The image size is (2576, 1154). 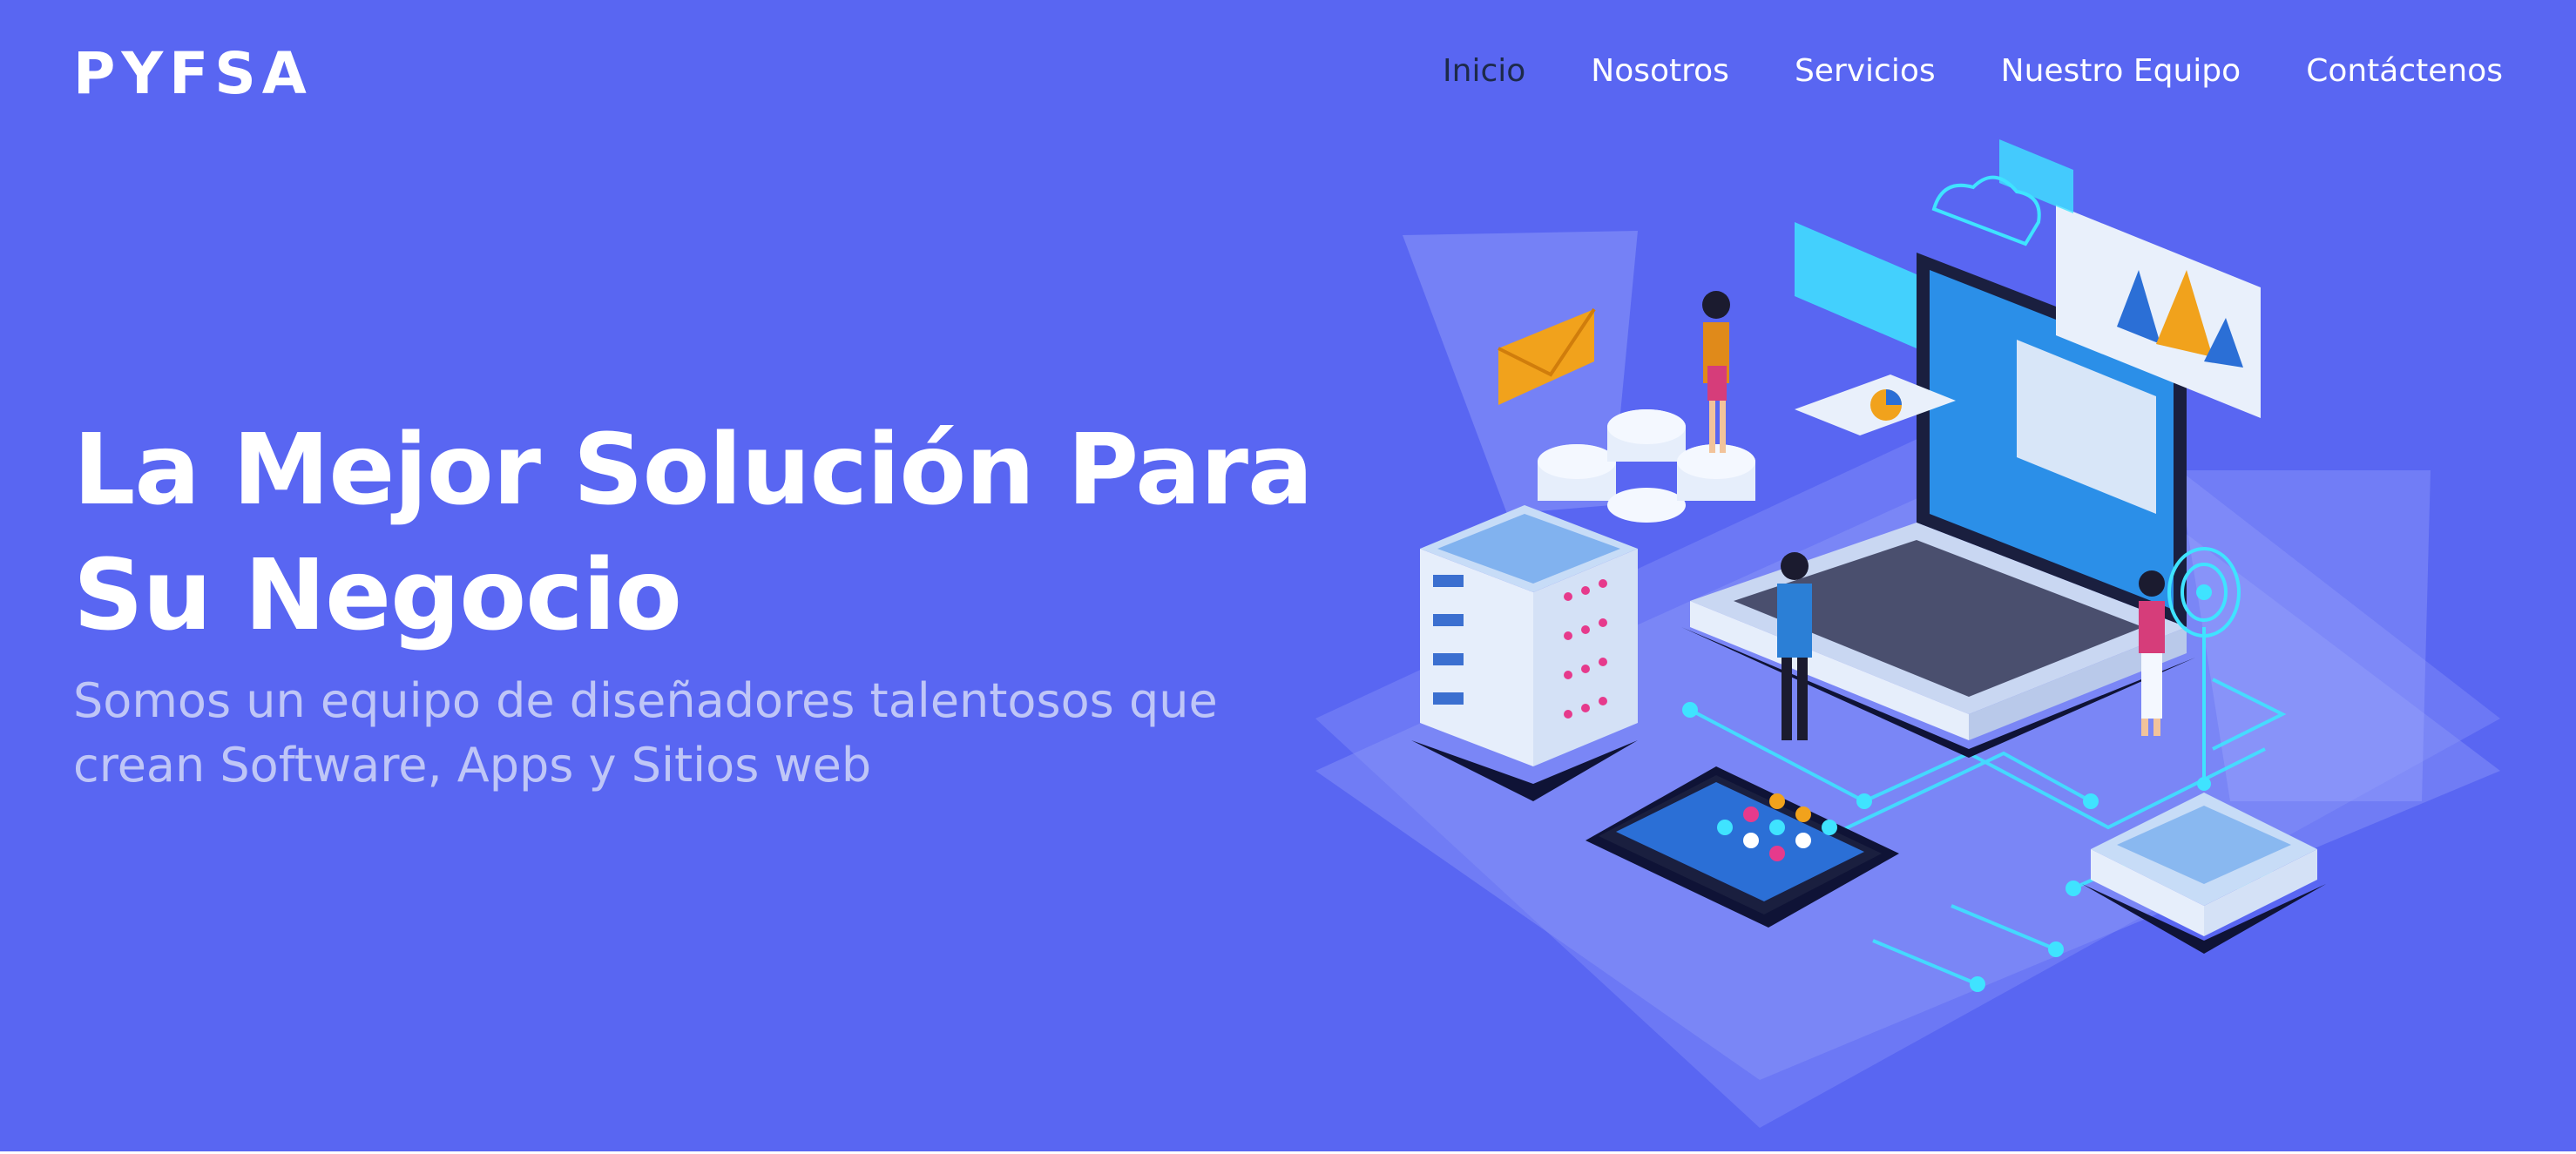 What do you see at coordinates (1660, 71) in the screenshot?
I see `nav-item-nosotros: Nosotros` at bounding box center [1660, 71].